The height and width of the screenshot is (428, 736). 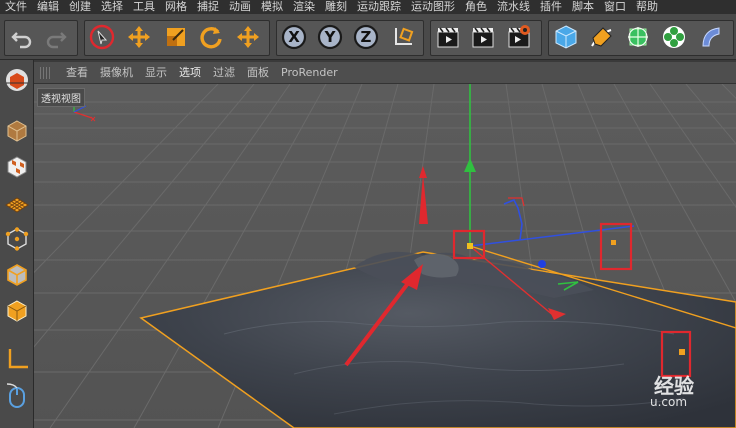 What do you see at coordinates (190, 73) in the screenshot?
I see `viewport-menu-options: 选项` at bounding box center [190, 73].